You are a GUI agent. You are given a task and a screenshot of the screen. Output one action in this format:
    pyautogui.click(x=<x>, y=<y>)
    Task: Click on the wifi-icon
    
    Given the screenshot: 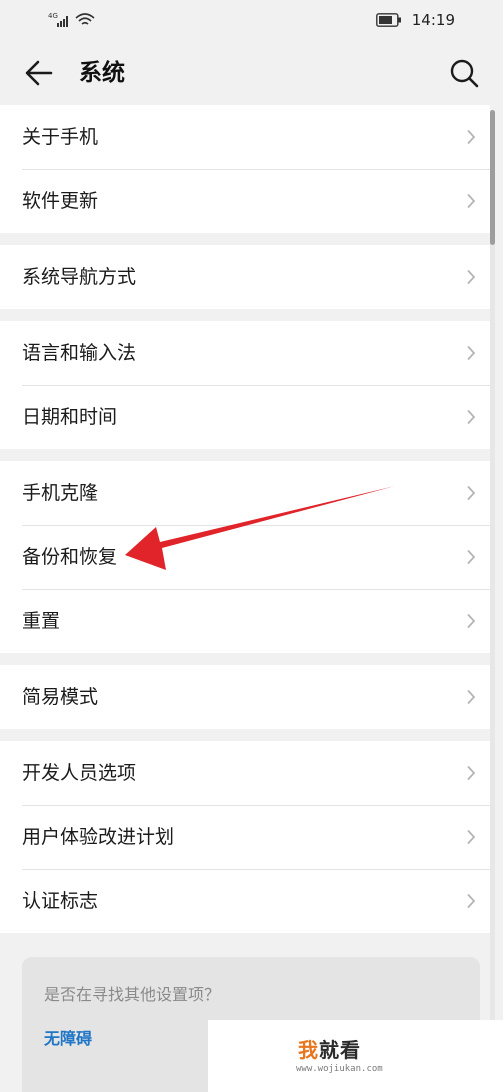 What is the action you would take?
    pyautogui.click(x=85, y=19)
    